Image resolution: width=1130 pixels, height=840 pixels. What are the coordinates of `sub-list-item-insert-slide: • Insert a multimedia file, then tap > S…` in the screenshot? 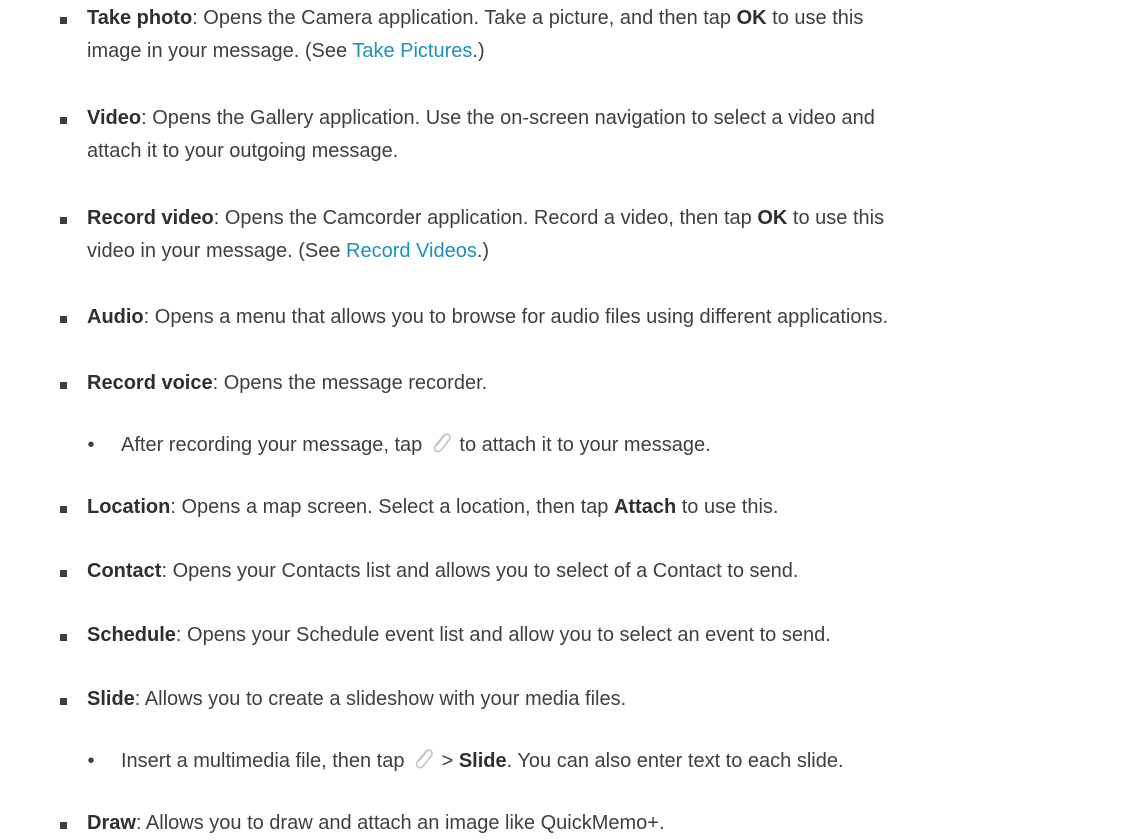 It's located at (565, 762).